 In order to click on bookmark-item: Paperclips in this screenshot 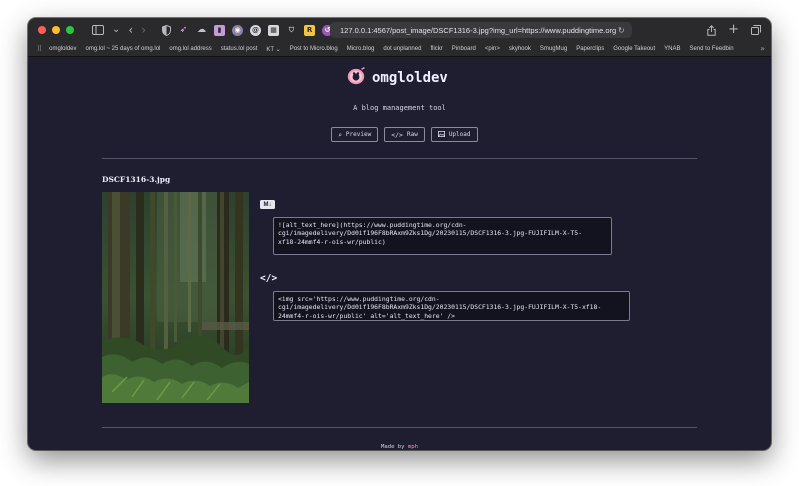, I will do `click(590, 49)`.